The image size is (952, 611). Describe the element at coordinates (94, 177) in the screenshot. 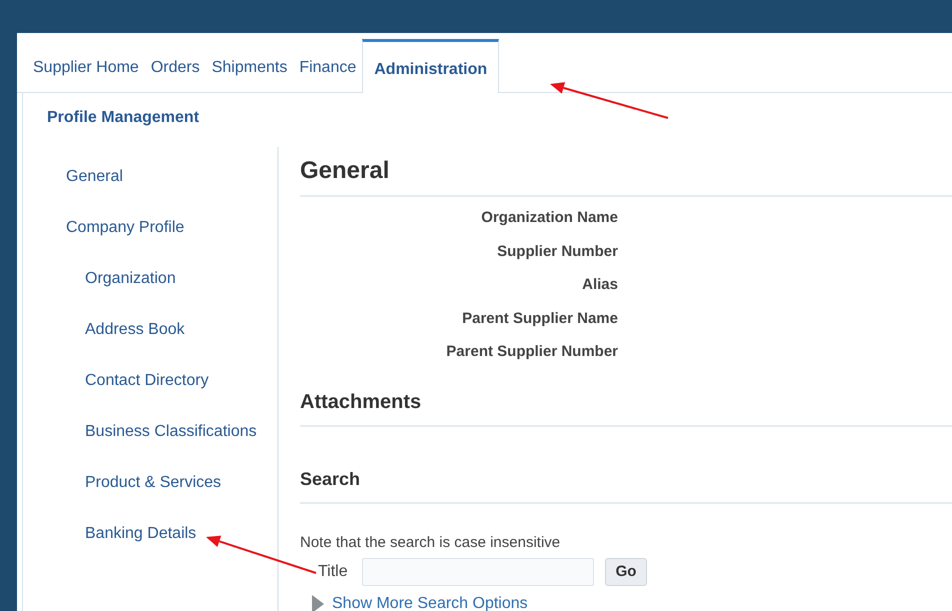

I see `sidebar-link: General` at that location.